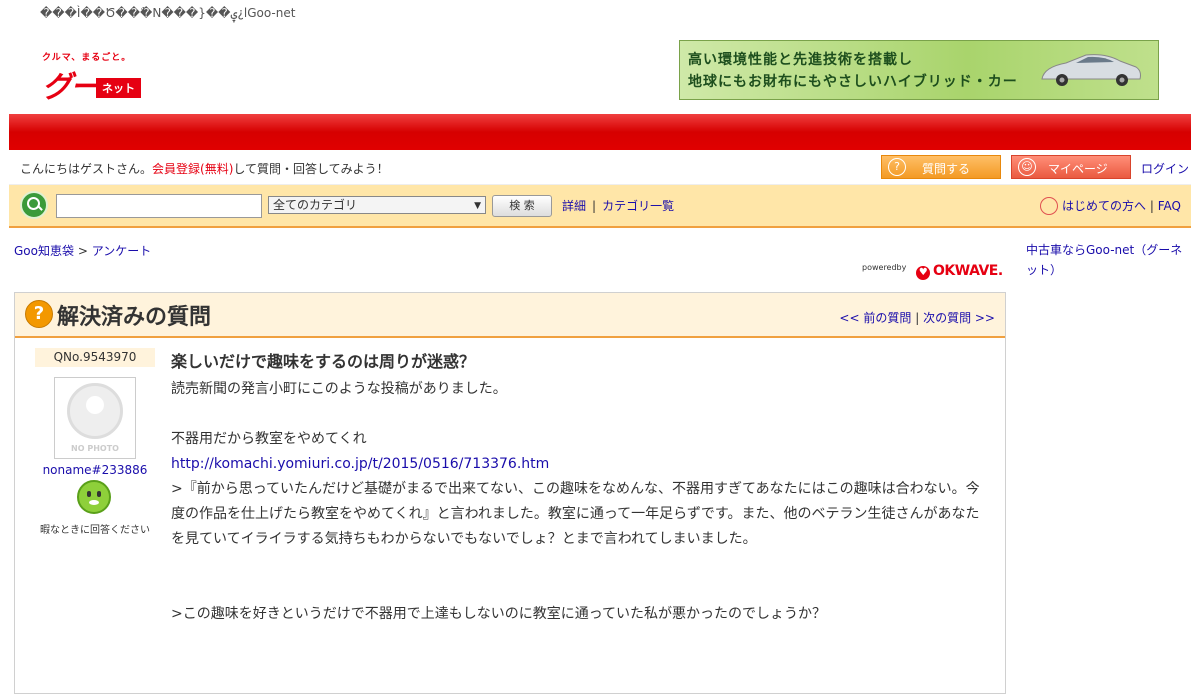 Image resolution: width=1200 pixels, height=694 pixels. Describe the element at coordinates (315, 205) in the screenshot. I see `category-select-value: 全てのカテゴリ` at that location.